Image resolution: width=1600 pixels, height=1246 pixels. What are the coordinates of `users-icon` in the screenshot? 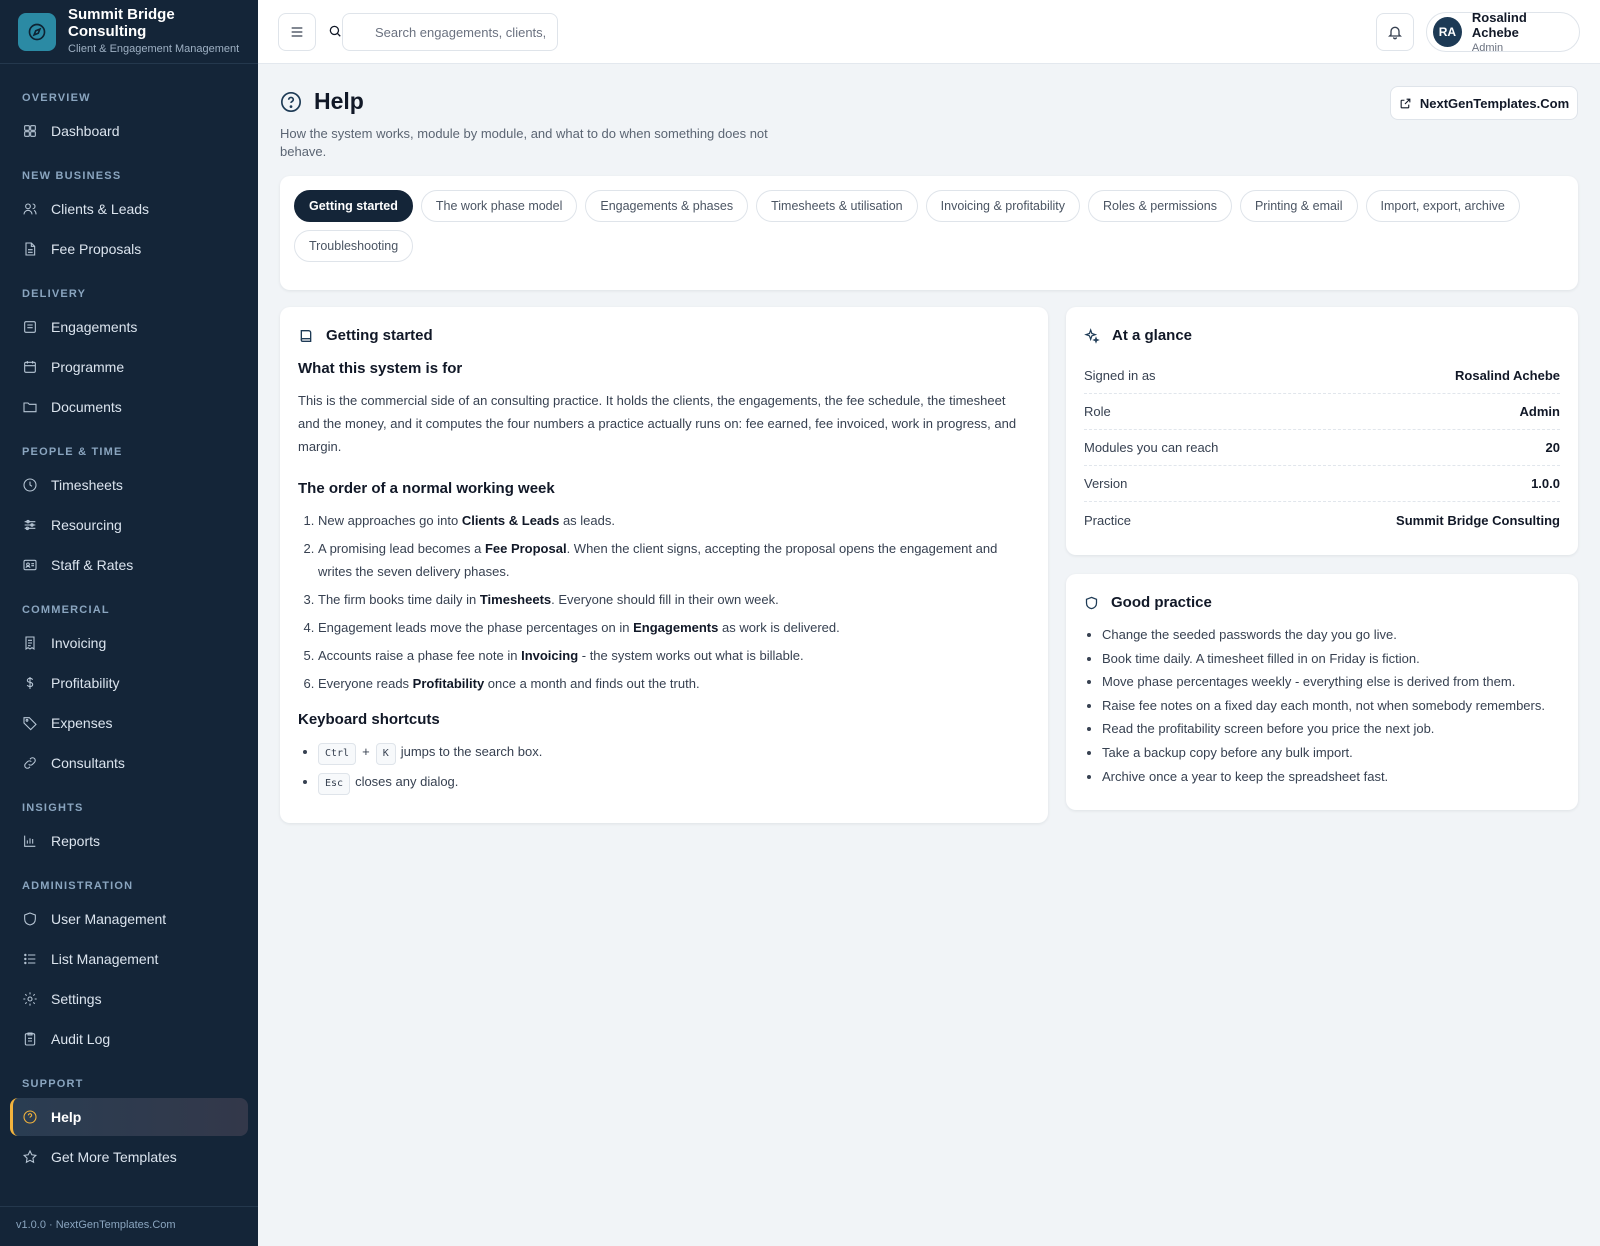 It's located at (30, 209).